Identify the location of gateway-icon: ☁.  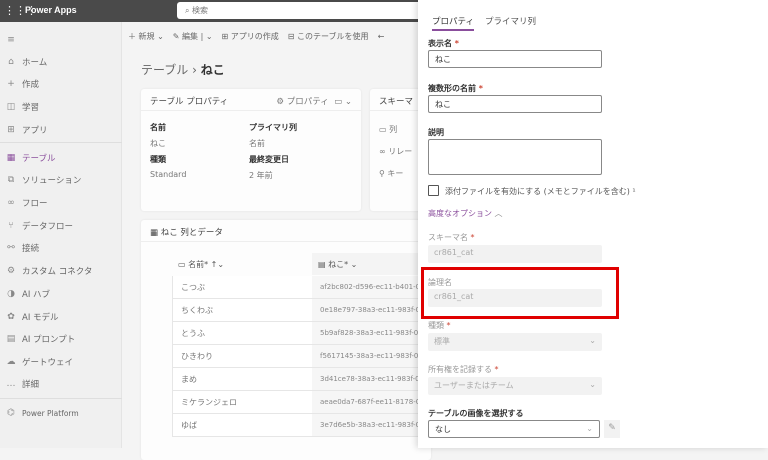
(11, 362).